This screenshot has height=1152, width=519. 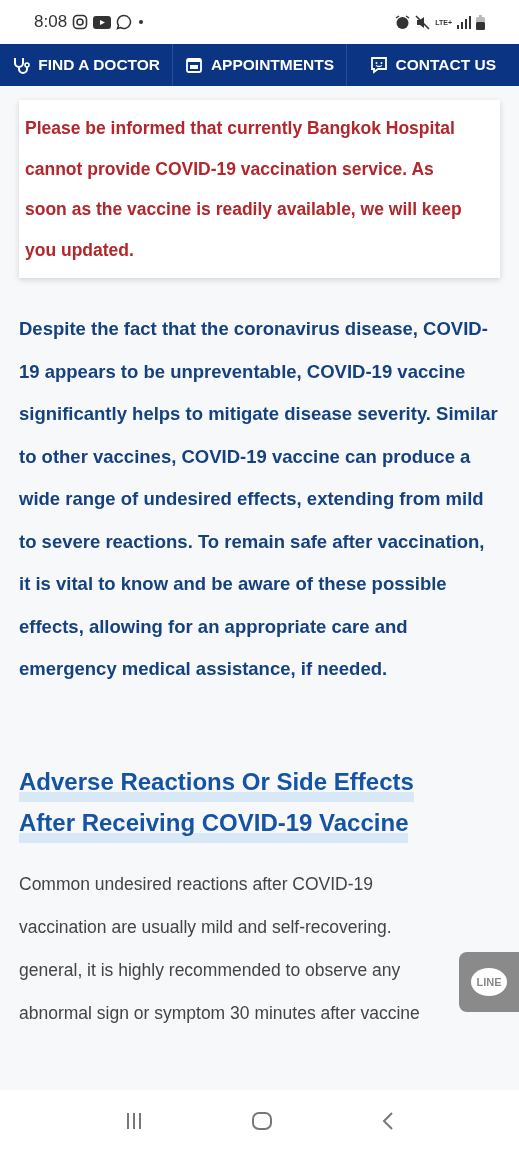 What do you see at coordinates (423, 22) in the screenshot?
I see `mute-icon` at bounding box center [423, 22].